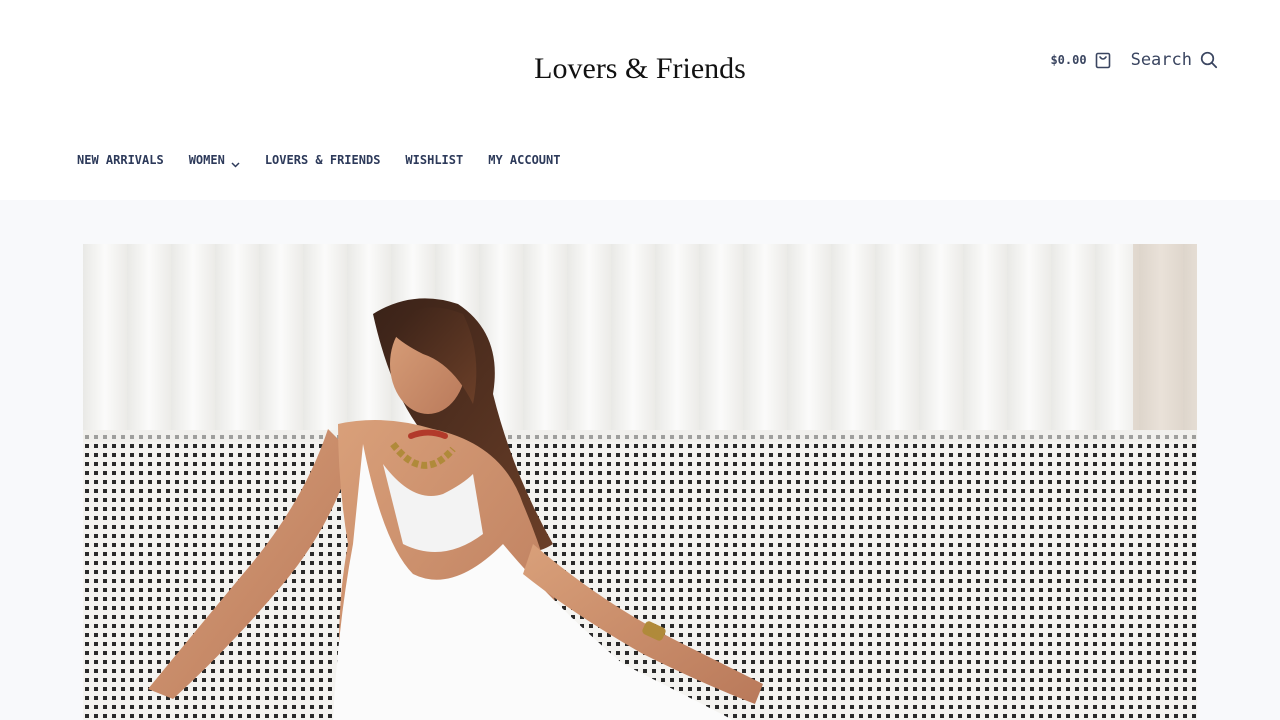 The height and width of the screenshot is (720, 1280). What do you see at coordinates (206, 160) in the screenshot?
I see `nav-item-label: WOMEN` at bounding box center [206, 160].